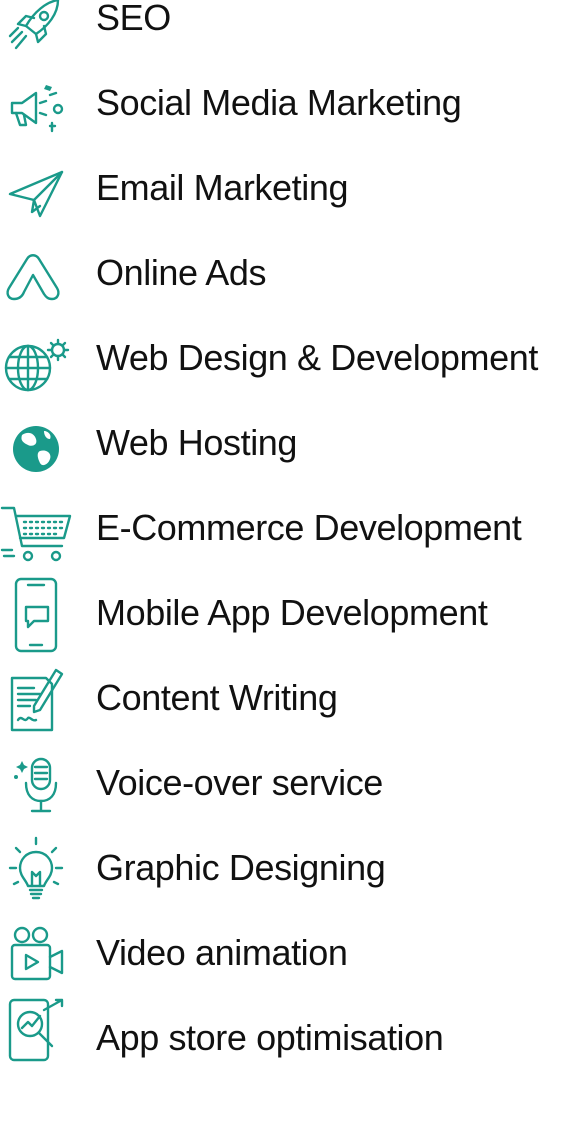 The image size is (583, 1124). I want to click on earth-icon, so click(37, 450).